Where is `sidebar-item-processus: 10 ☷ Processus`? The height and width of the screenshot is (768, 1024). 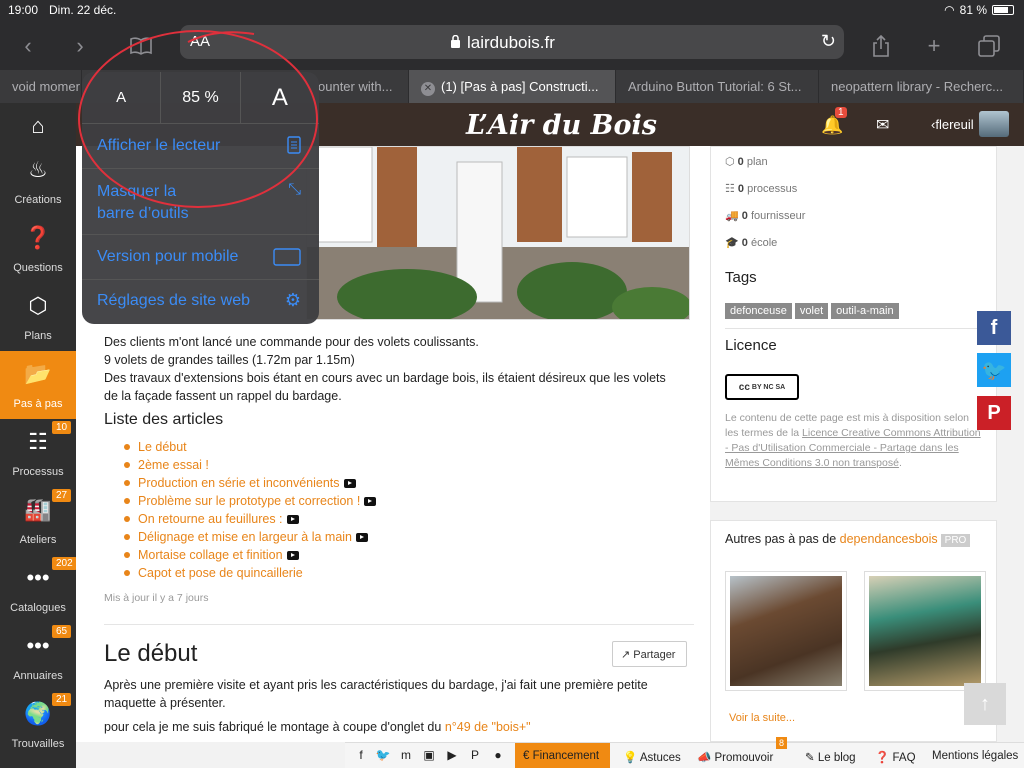
sidebar-item-processus: 10 ☷ Processus is located at coordinates (38, 453).